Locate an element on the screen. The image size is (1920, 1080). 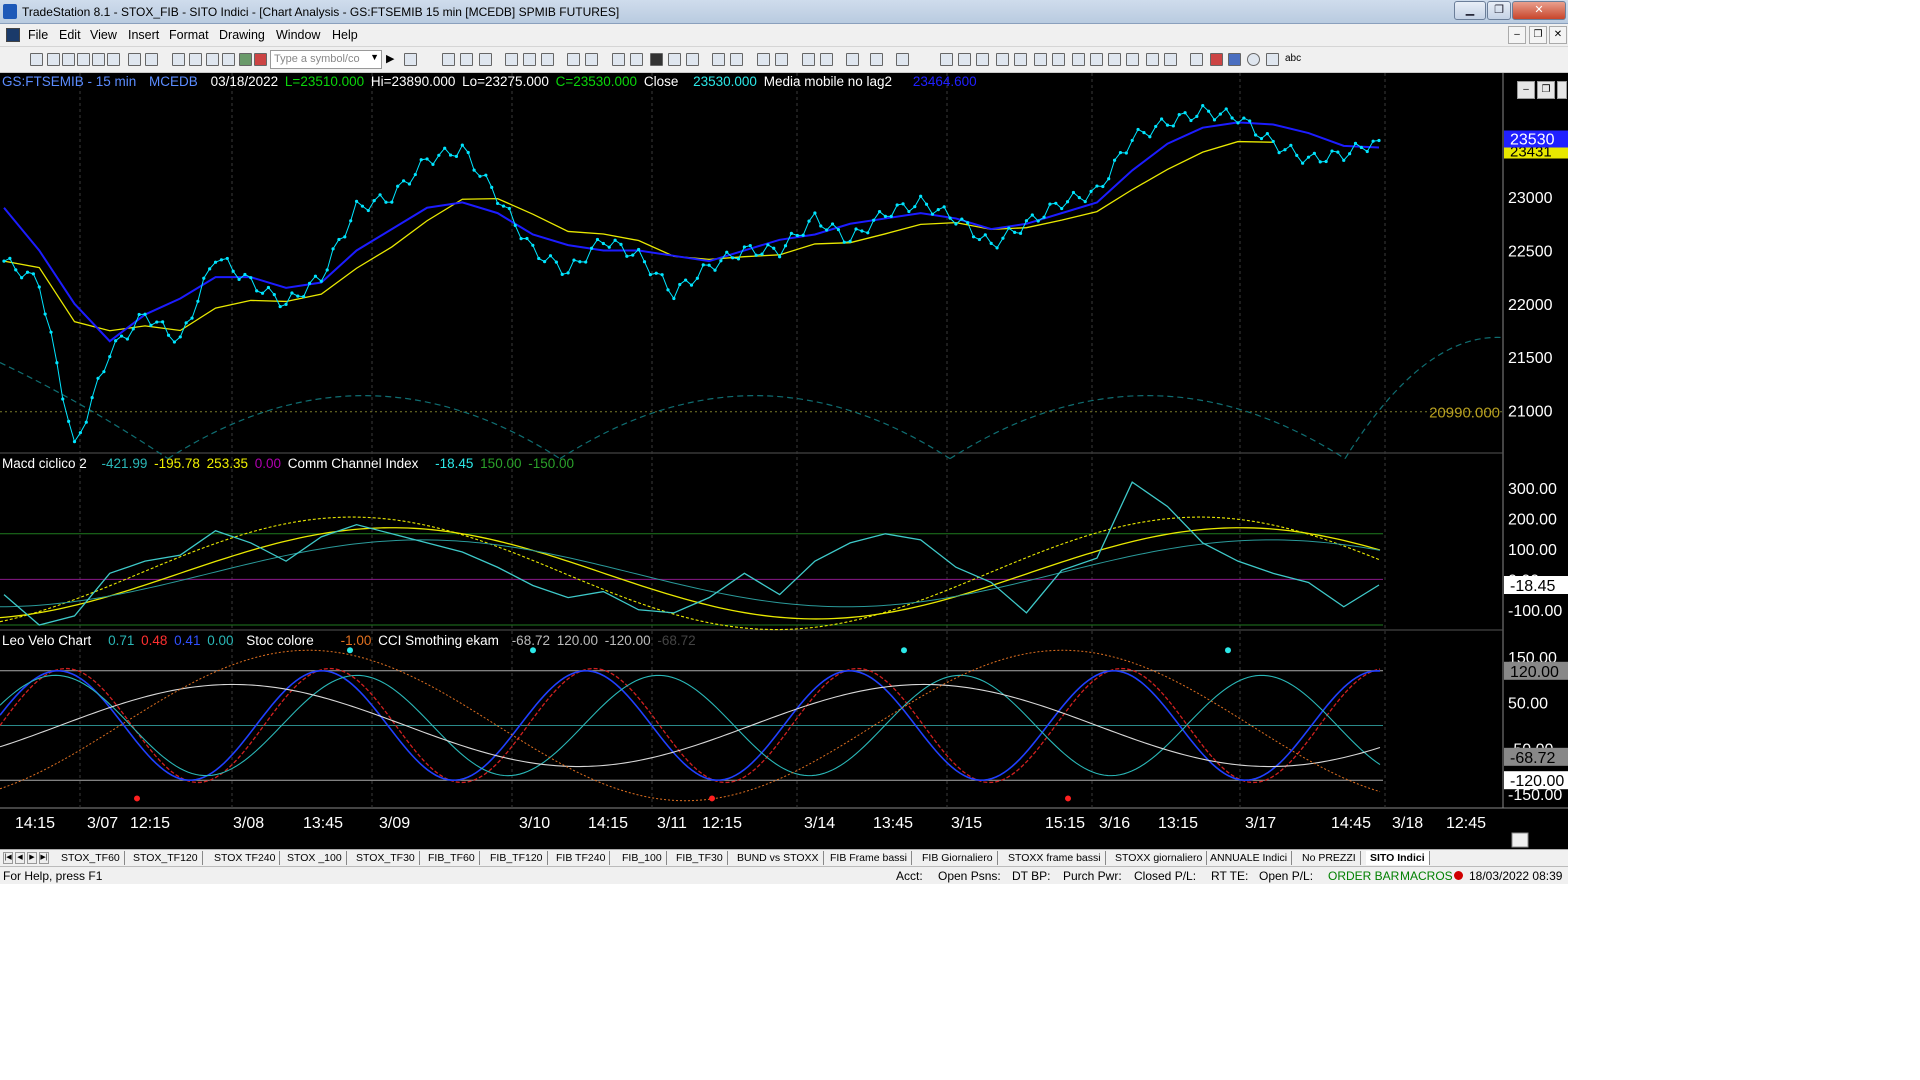
mdi-close-button: ✕ is located at coordinates (1558, 35).